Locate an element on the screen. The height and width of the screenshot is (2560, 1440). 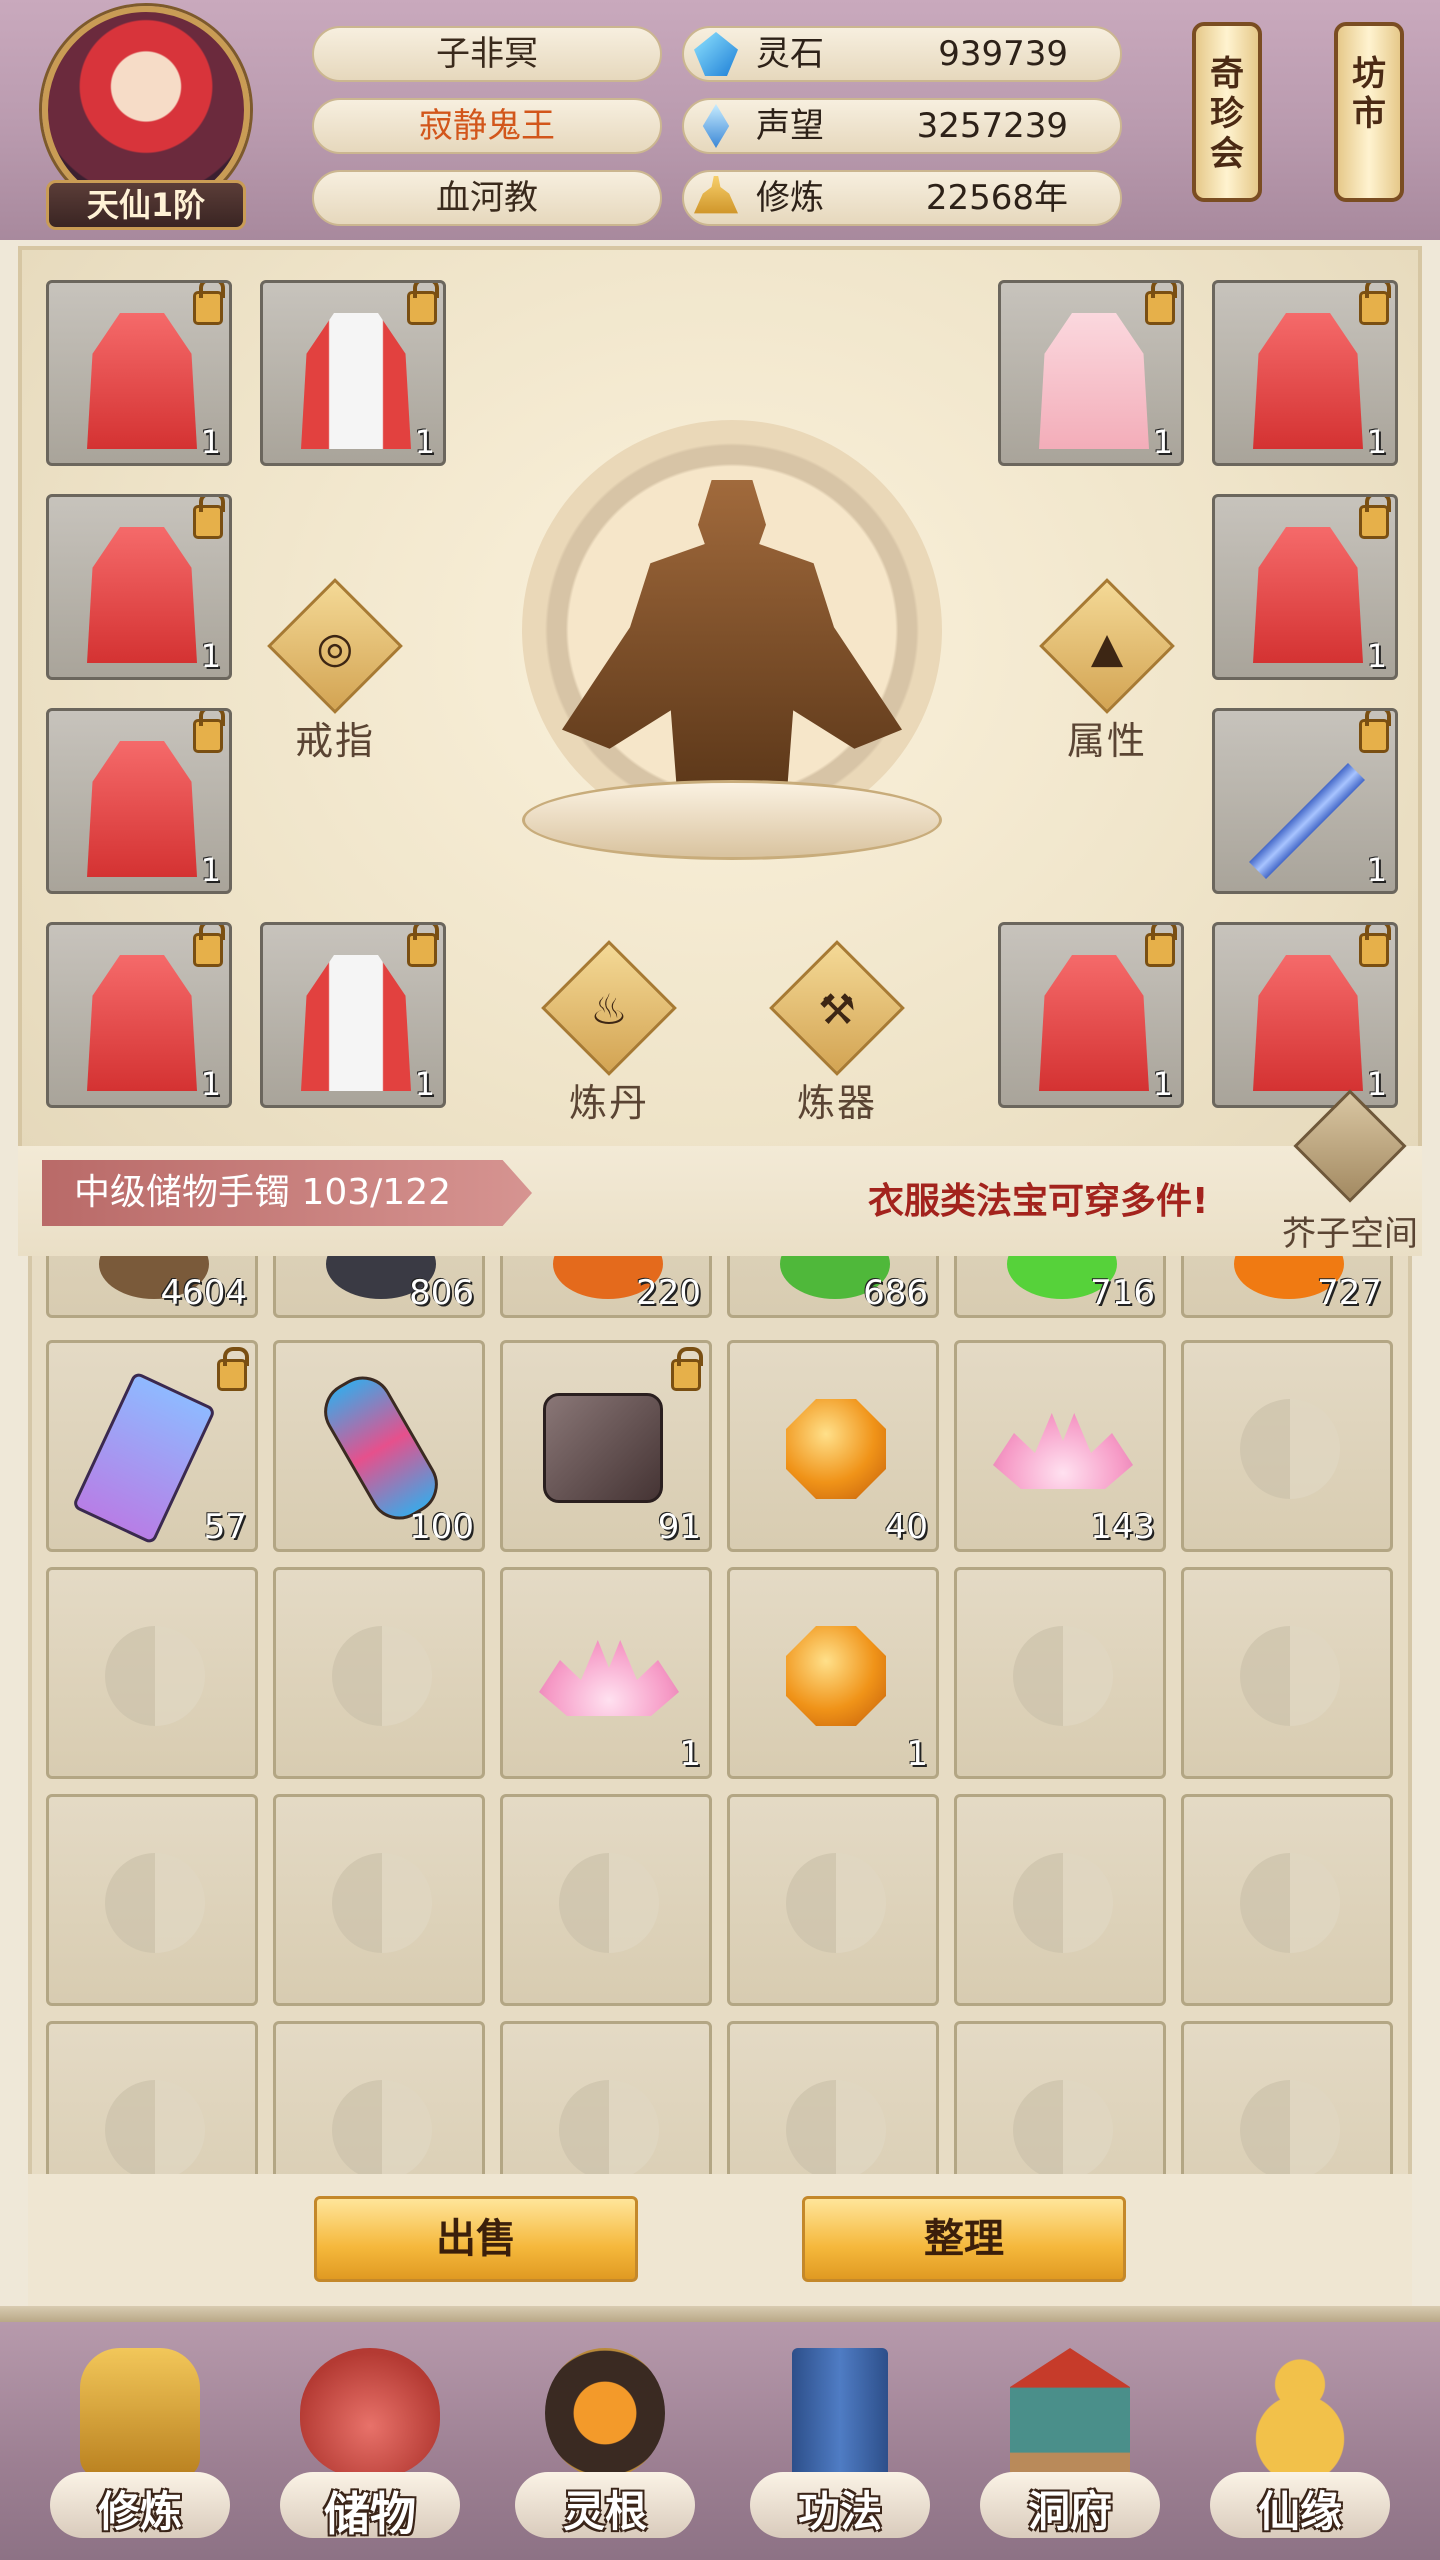
inventory-slot: 220 is located at coordinates (606, 1287).